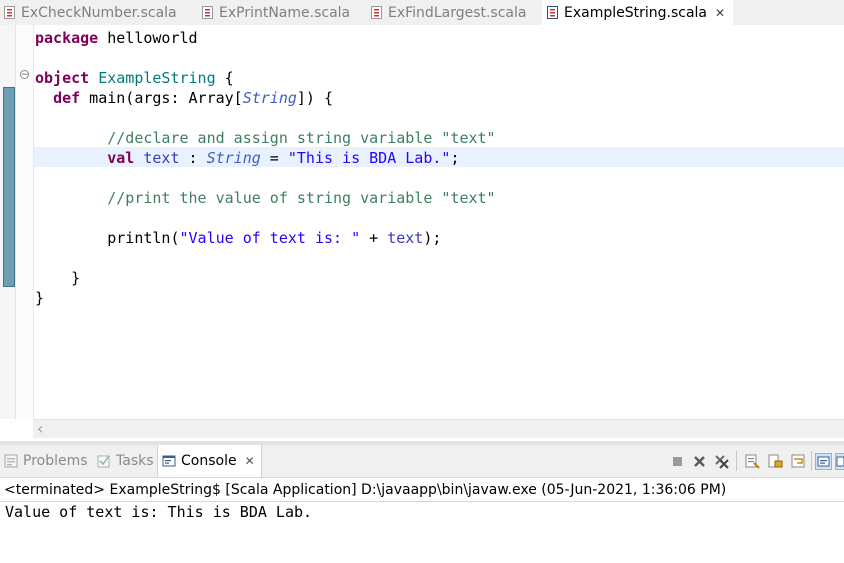  What do you see at coordinates (104, 461) in the screenshot?
I see `tasks-icon` at bounding box center [104, 461].